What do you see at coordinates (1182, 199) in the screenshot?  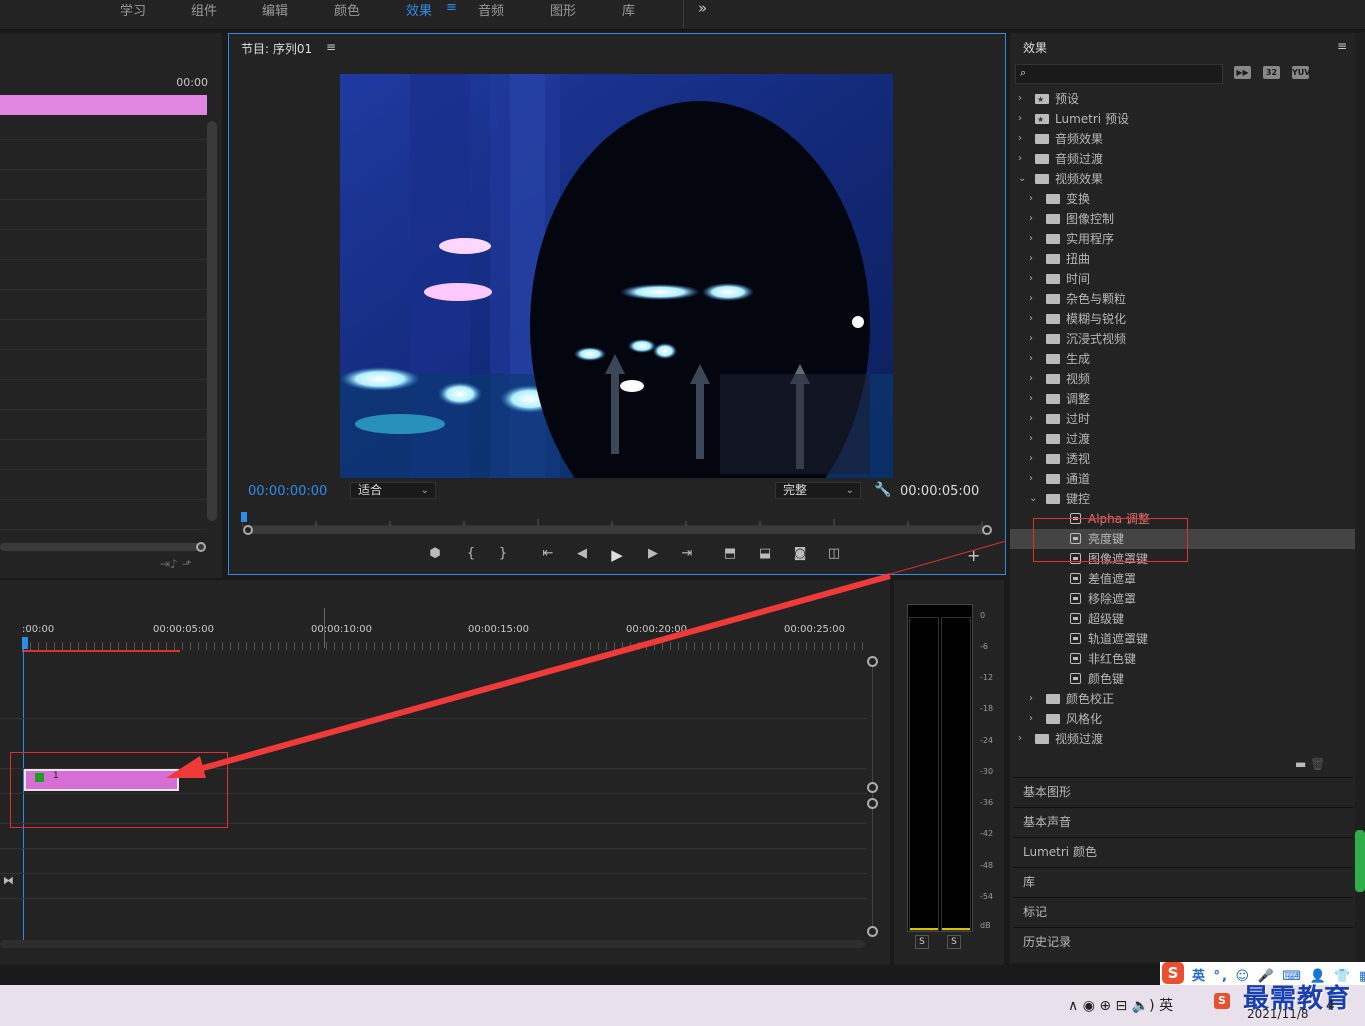 I see `effect-folder: › 变换` at bounding box center [1182, 199].